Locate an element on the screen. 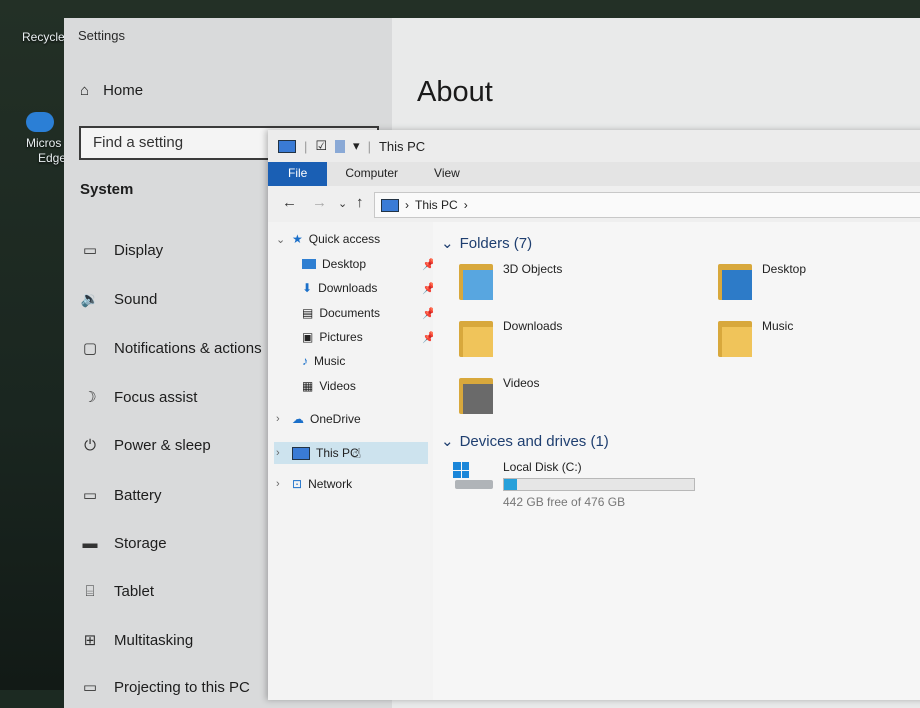  nav-quick-videos: ▦ Videos is located at coordinates (329, 386).